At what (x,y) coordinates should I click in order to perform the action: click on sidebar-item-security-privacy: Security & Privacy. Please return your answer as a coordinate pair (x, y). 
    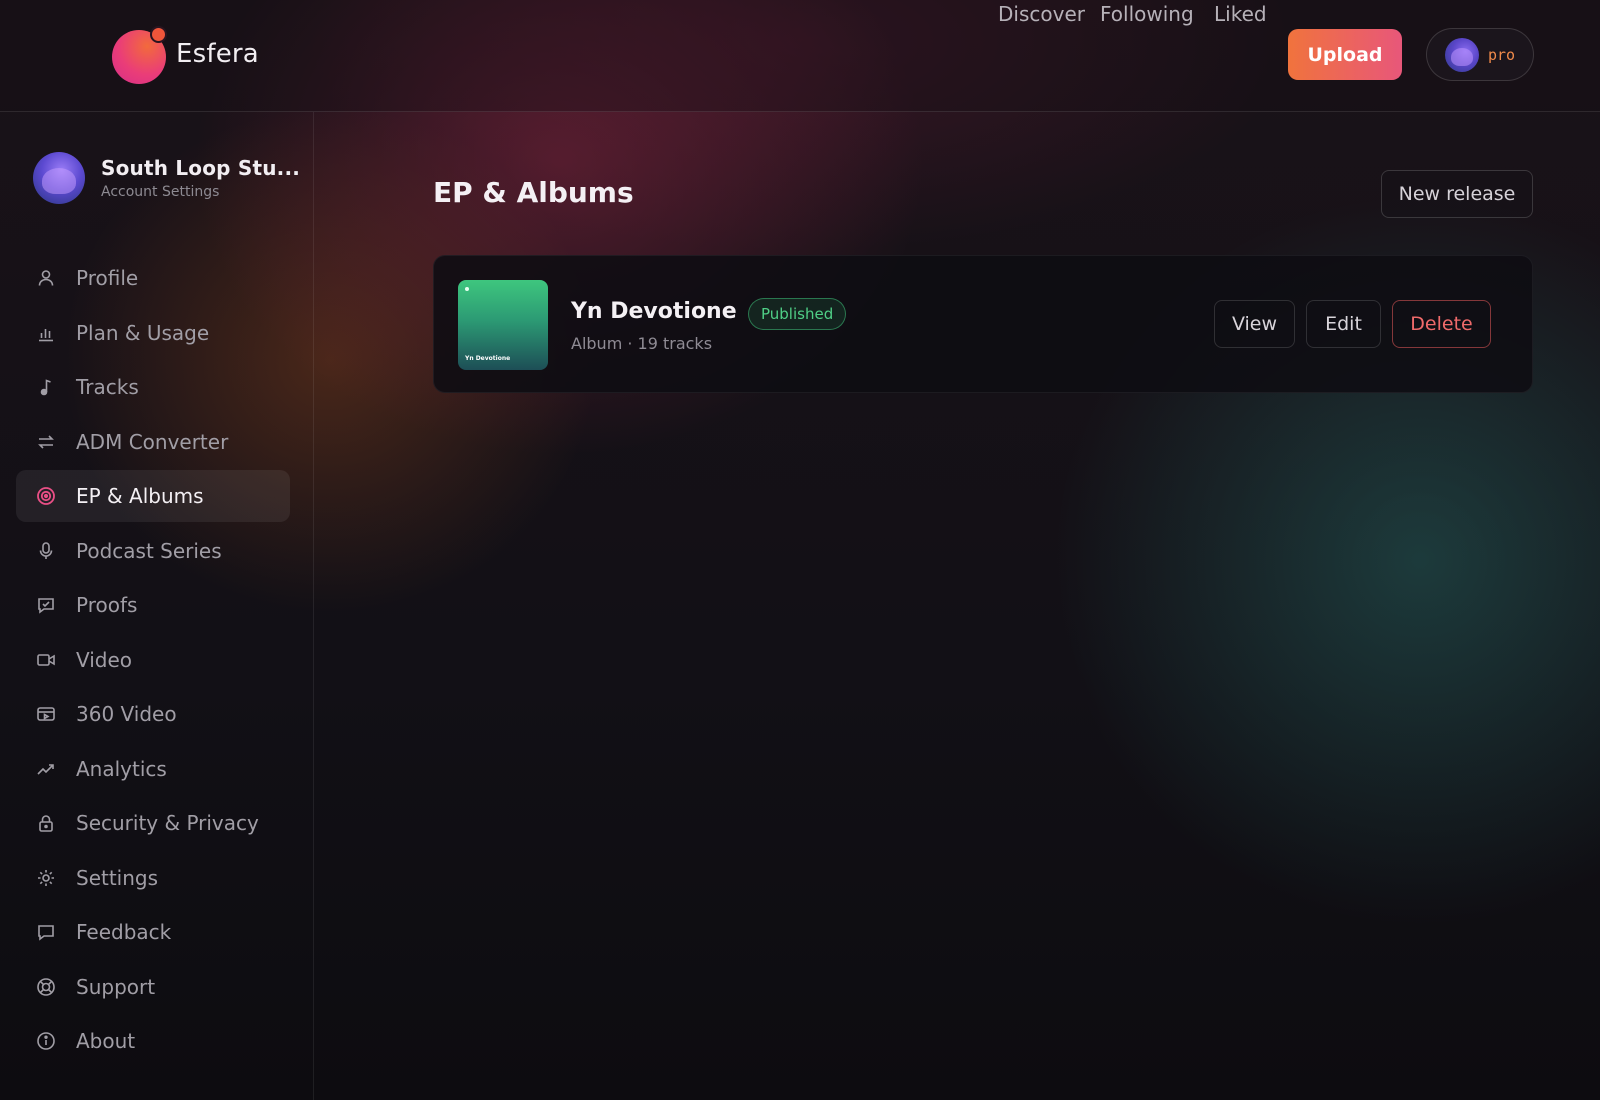
    Looking at the image, I should click on (153, 823).